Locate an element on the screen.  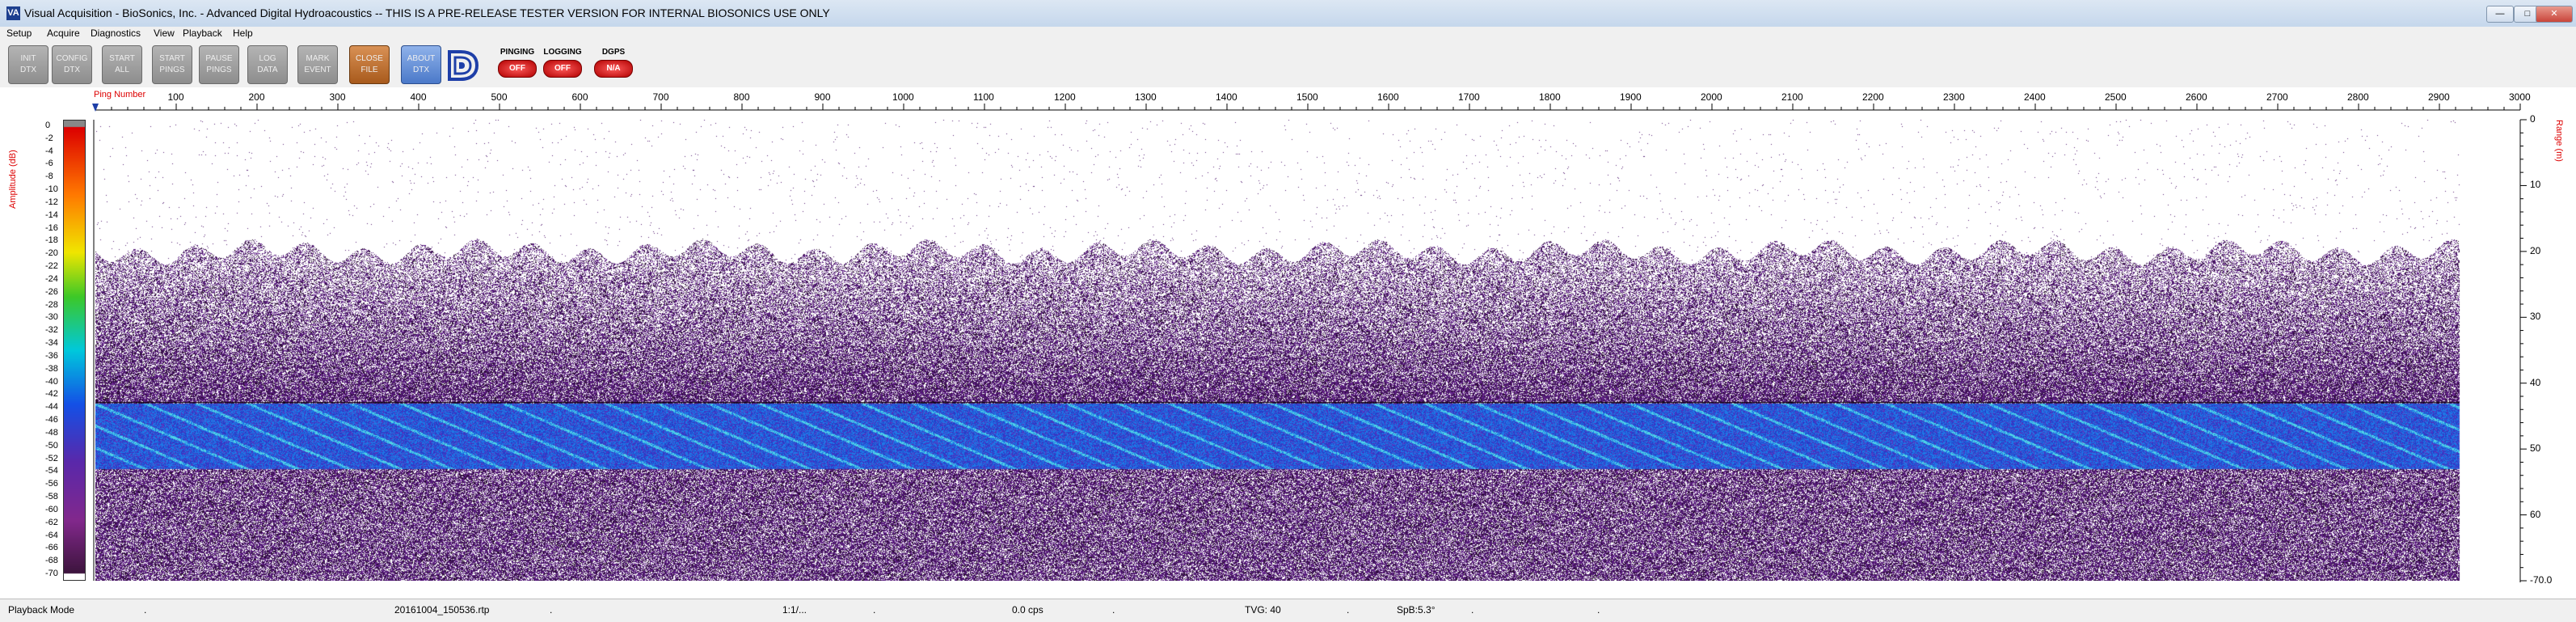
ping-tick-label: 1400 is located at coordinates (1226, 97).